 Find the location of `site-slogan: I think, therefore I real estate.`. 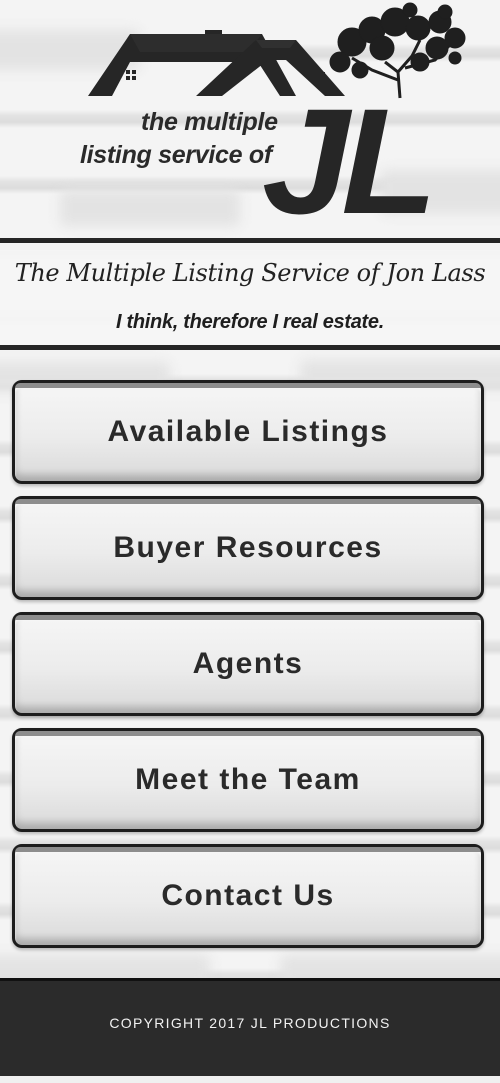

site-slogan: I think, therefore I real estate. is located at coordinates (250, 322).